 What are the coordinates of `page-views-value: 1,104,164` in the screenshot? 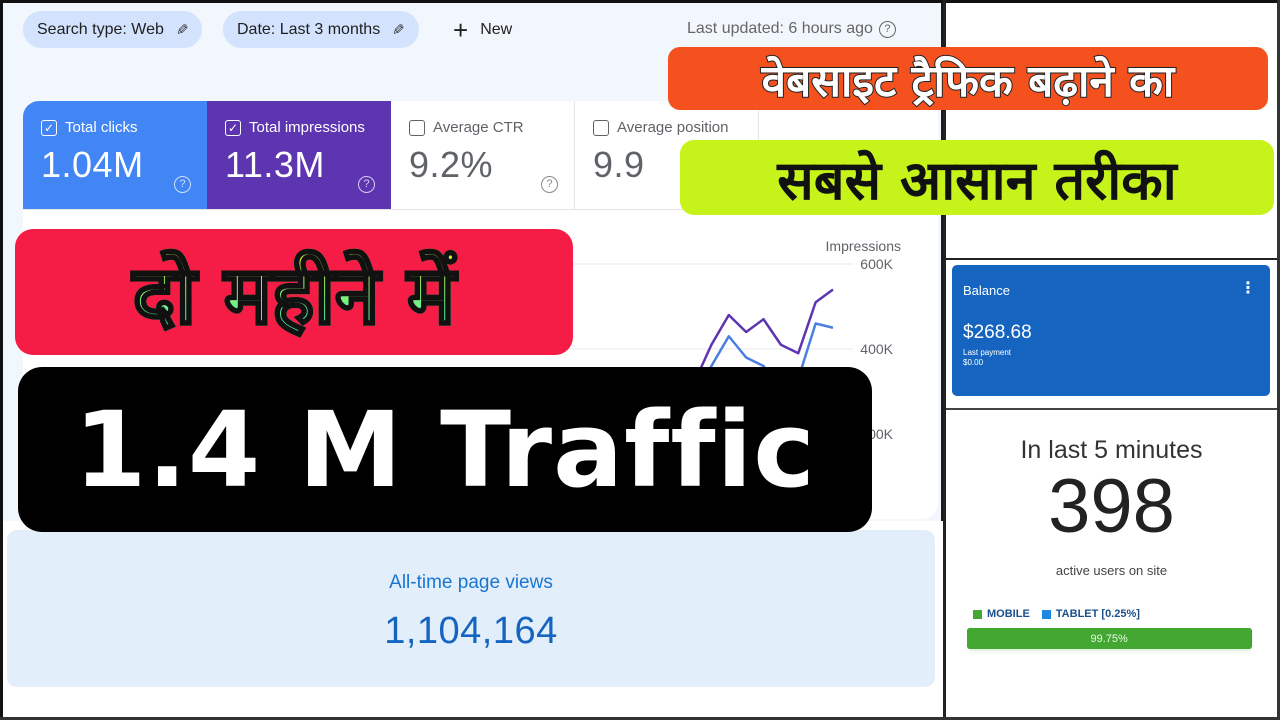 It's located at (471, 631).